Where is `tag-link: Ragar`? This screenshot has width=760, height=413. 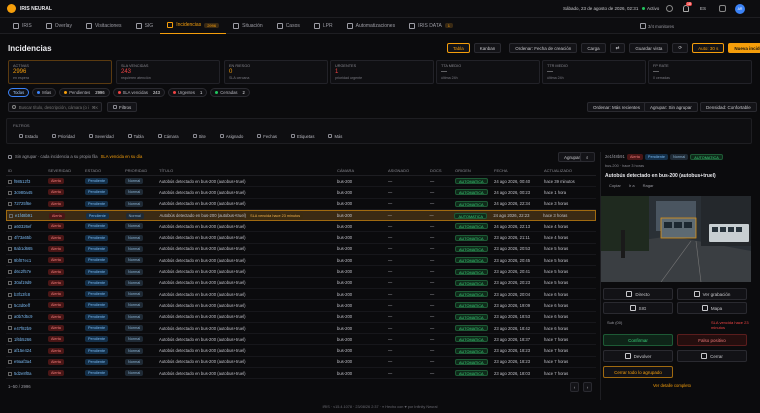
tag-link: Ragar is located at coordinates (648, 185).